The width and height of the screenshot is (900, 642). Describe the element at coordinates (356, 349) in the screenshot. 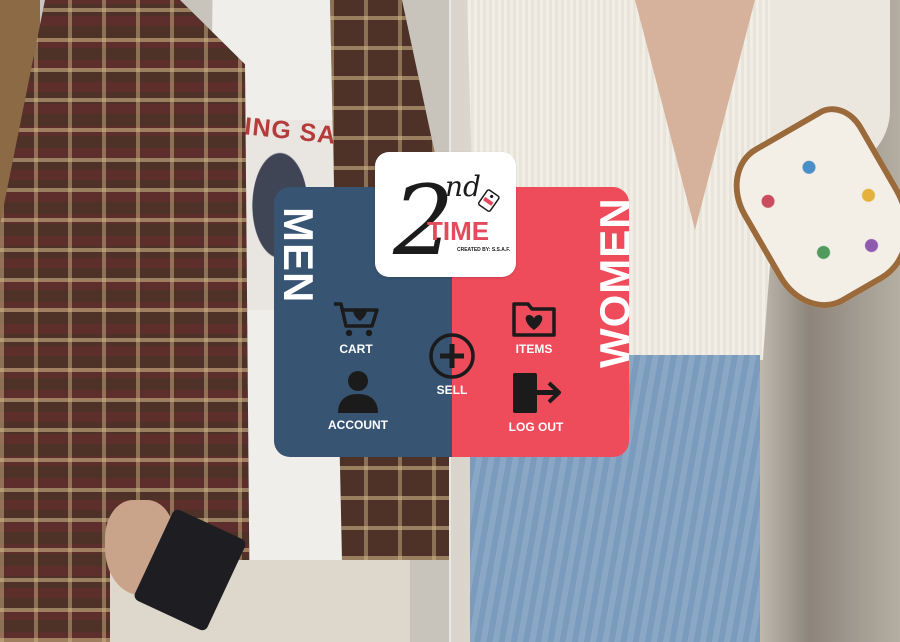

I see `cart-label: CART` at that location.